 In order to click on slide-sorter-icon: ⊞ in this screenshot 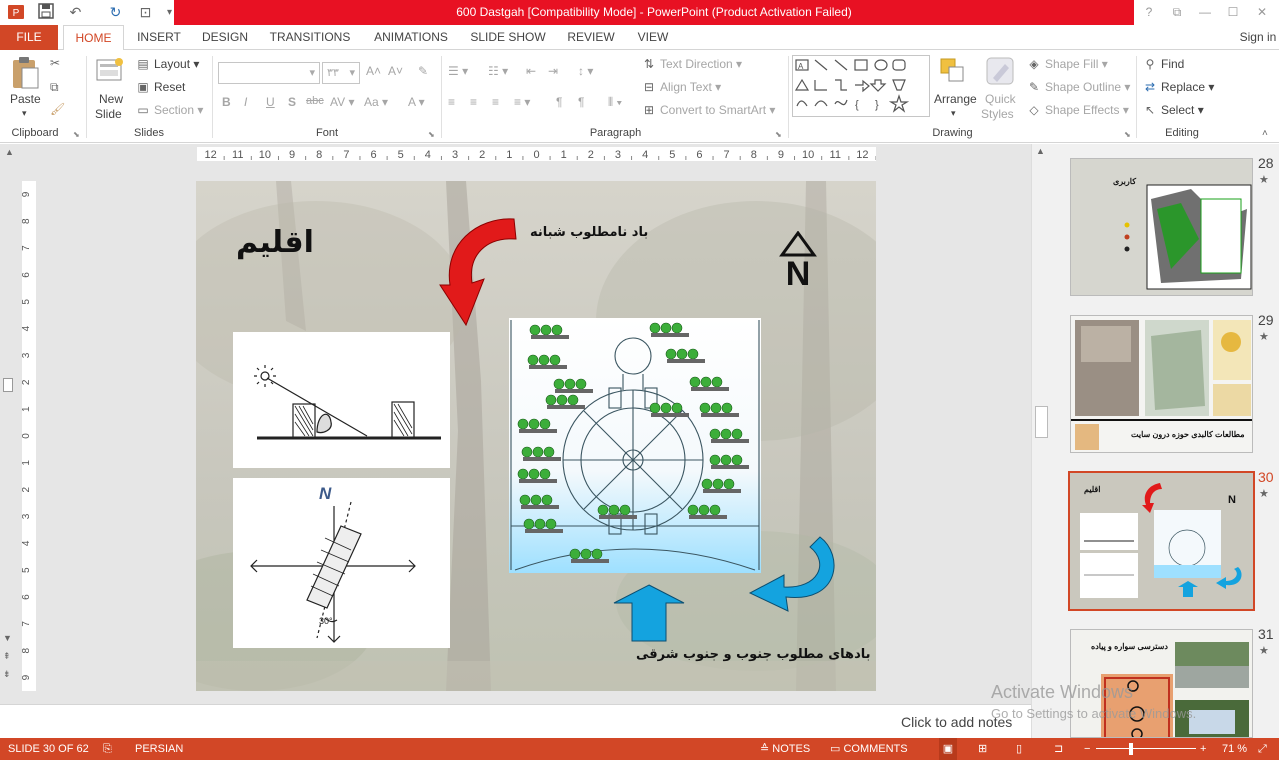, I will do `click(982, 749)`.